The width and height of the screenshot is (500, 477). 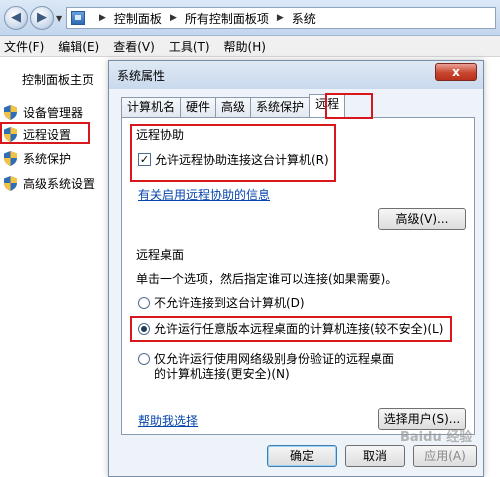 What do you see at coordinates (59, 18) in the screenshot?
I see `recent-pages-dropdown-icon: ▼` at bounding box center [59, 18].